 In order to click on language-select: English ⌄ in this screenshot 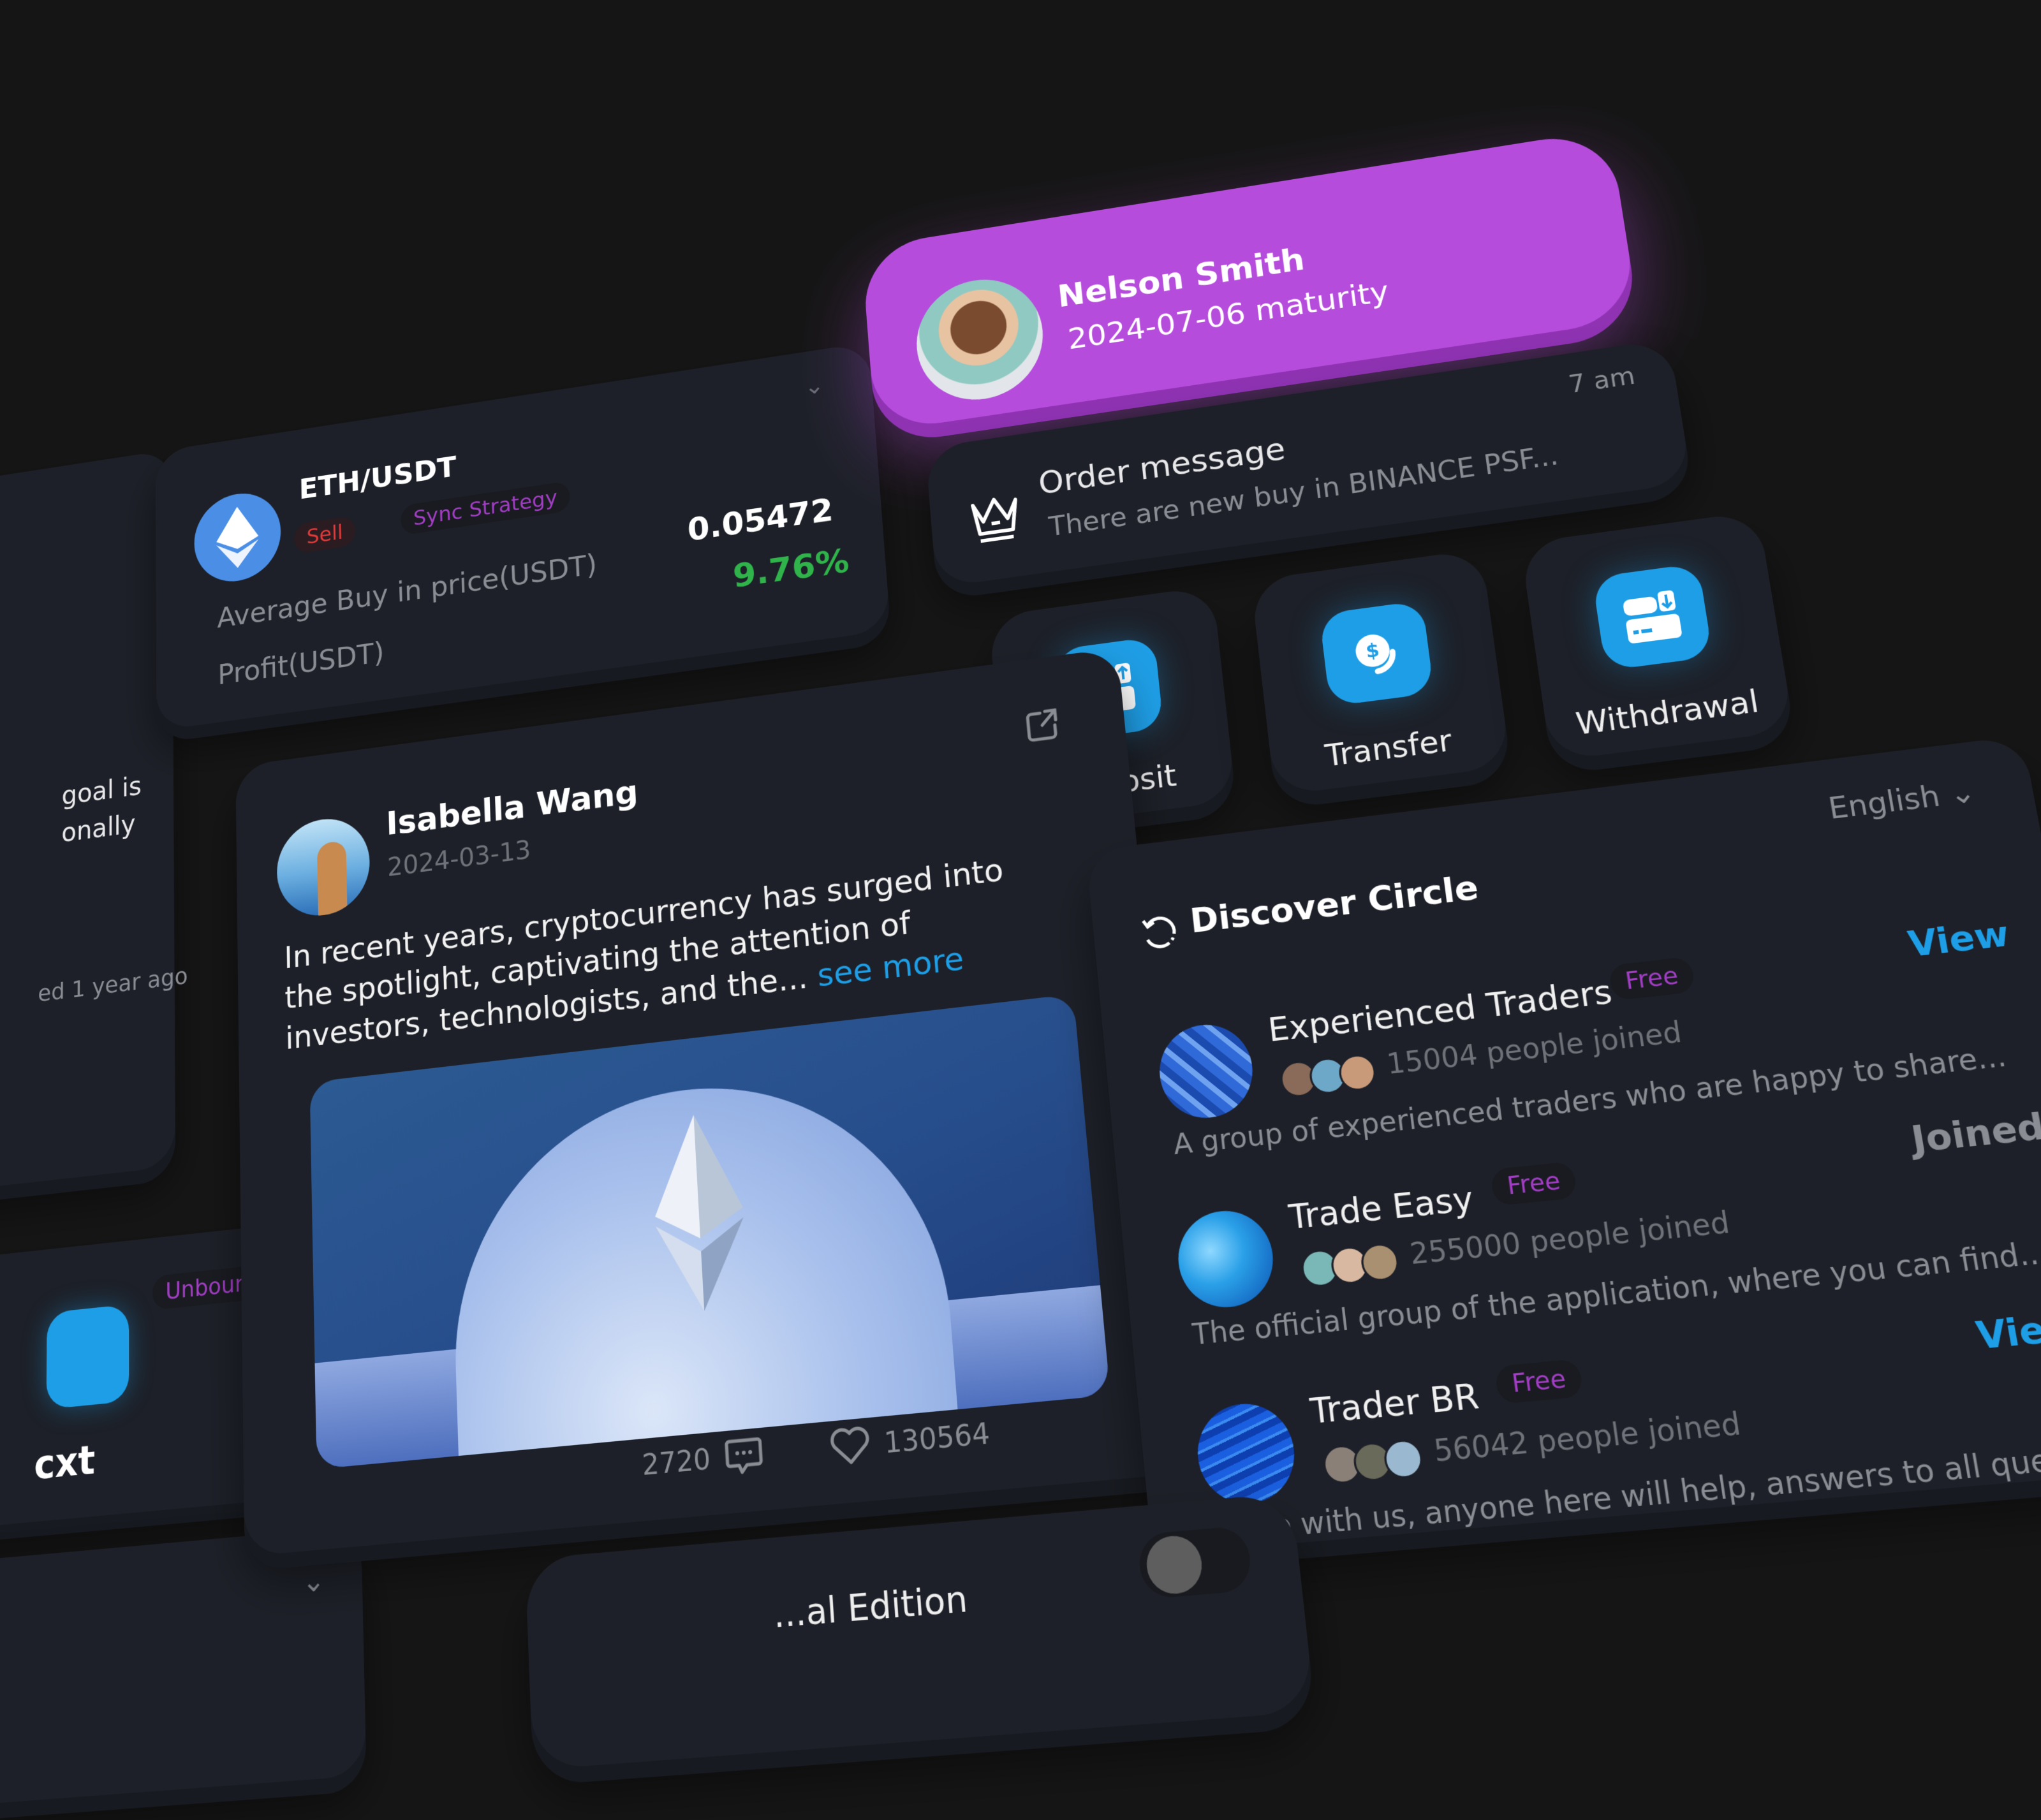, I will do `click(1902, 800)`.